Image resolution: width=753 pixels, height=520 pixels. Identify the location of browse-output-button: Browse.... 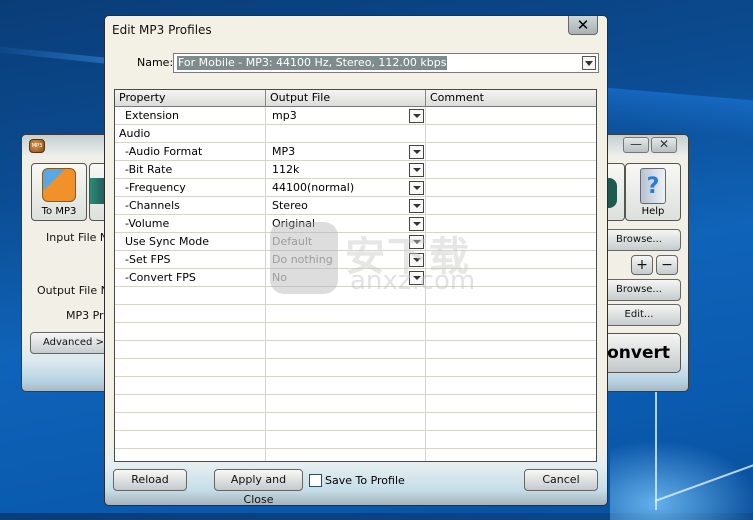
(639, 290).